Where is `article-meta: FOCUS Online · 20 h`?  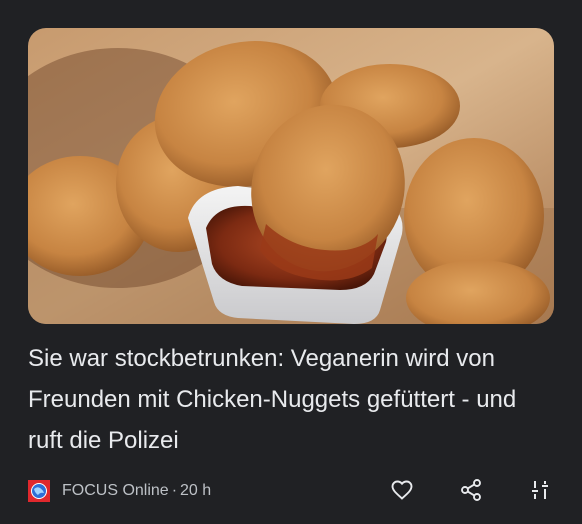
article-meta: FOCUS Online · 20 h is located at coordinates (119, 491).